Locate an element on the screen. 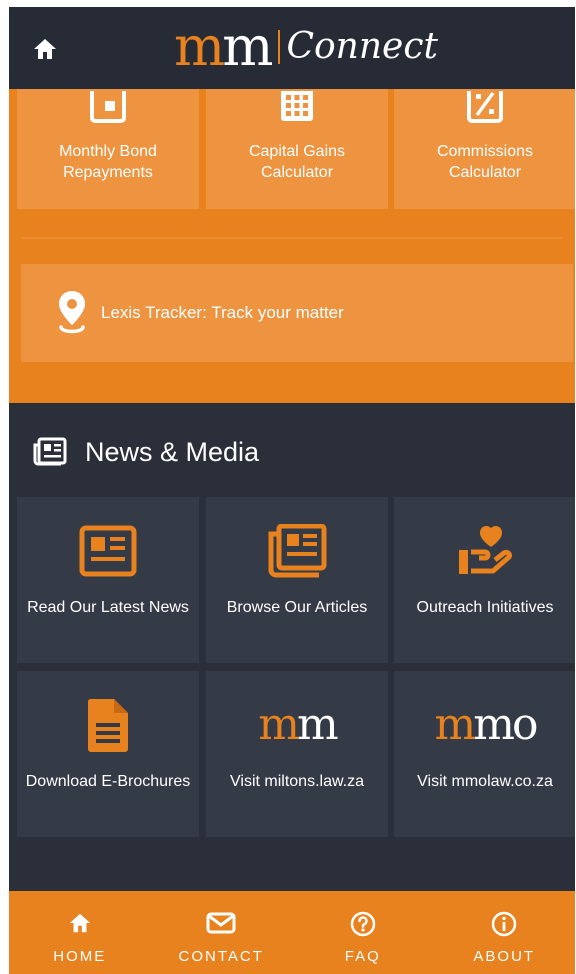  question-icon is located at coordinates (362, 924).